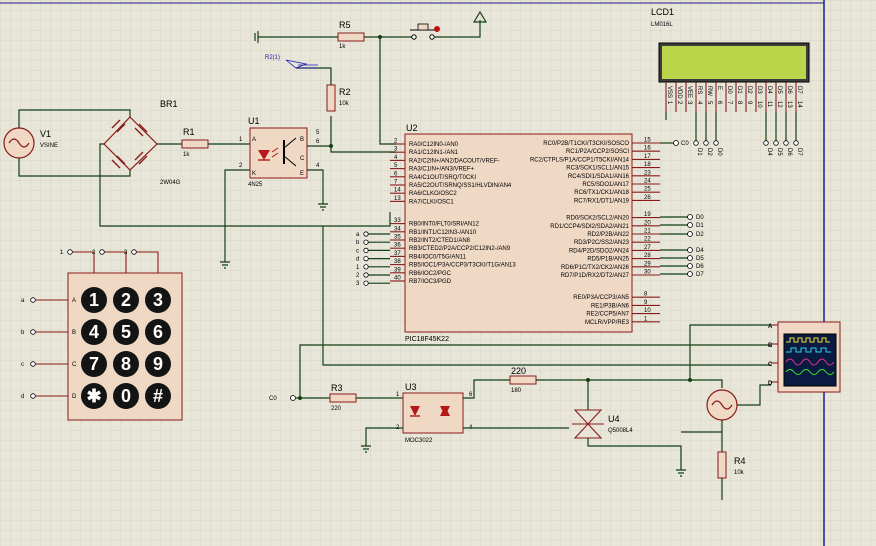 The image size is (876, 546). What do you see at coordinates (94, 364) in the screenshot?
I see `keypad-key-label: 7` at bounding box center [94, 364].